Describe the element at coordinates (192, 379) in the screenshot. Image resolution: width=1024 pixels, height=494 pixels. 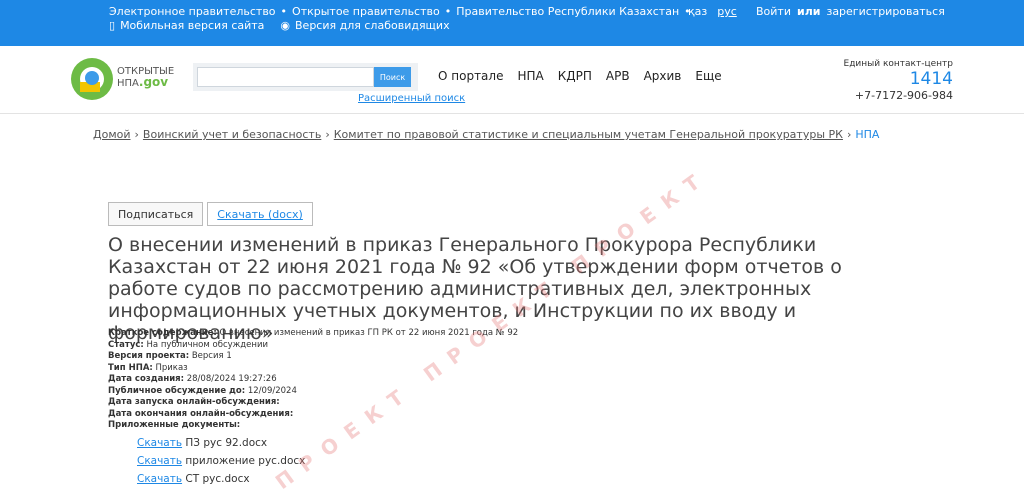
I see `meta-row-created: Дата создания: 28/08/2024 19:27:26` at that location.